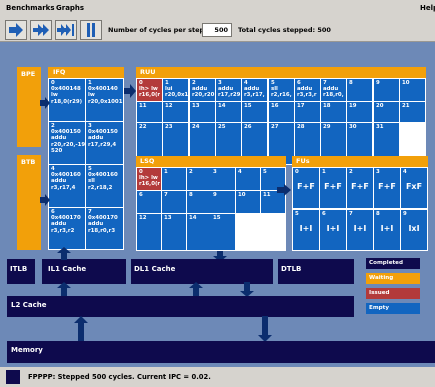 Image resolution: width=435 pixels, height=387 pixels. I want to click on ruu-label: RUU, so click(148, 72).